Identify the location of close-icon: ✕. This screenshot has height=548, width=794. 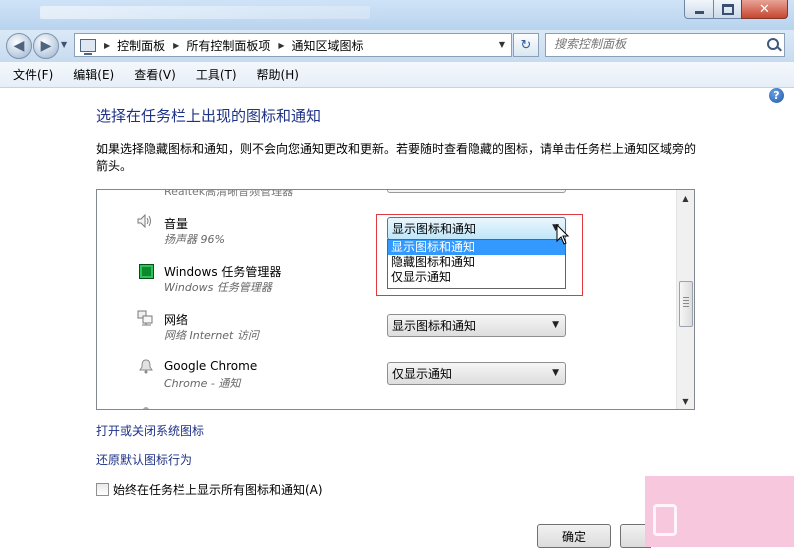
(764, 9).